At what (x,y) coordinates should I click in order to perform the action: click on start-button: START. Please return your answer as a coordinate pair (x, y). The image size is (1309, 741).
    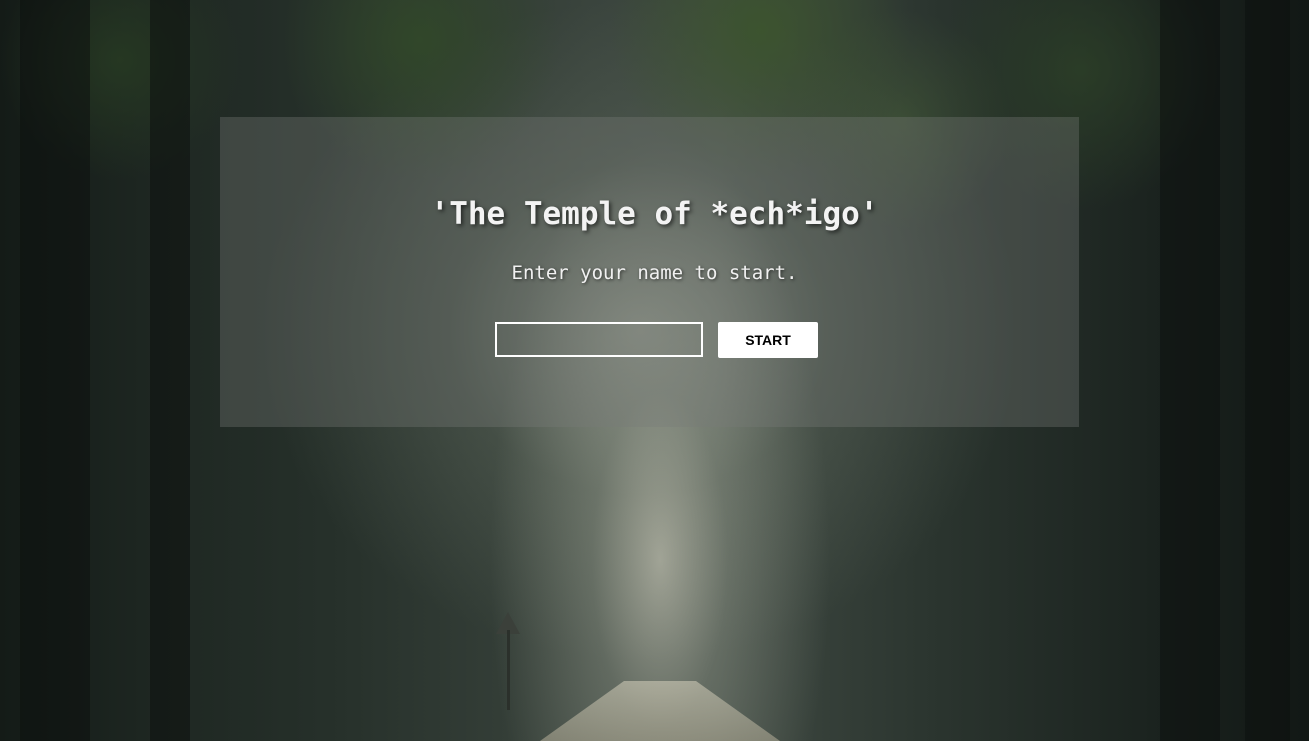
    Looking at the image, I should click on (768, 340).